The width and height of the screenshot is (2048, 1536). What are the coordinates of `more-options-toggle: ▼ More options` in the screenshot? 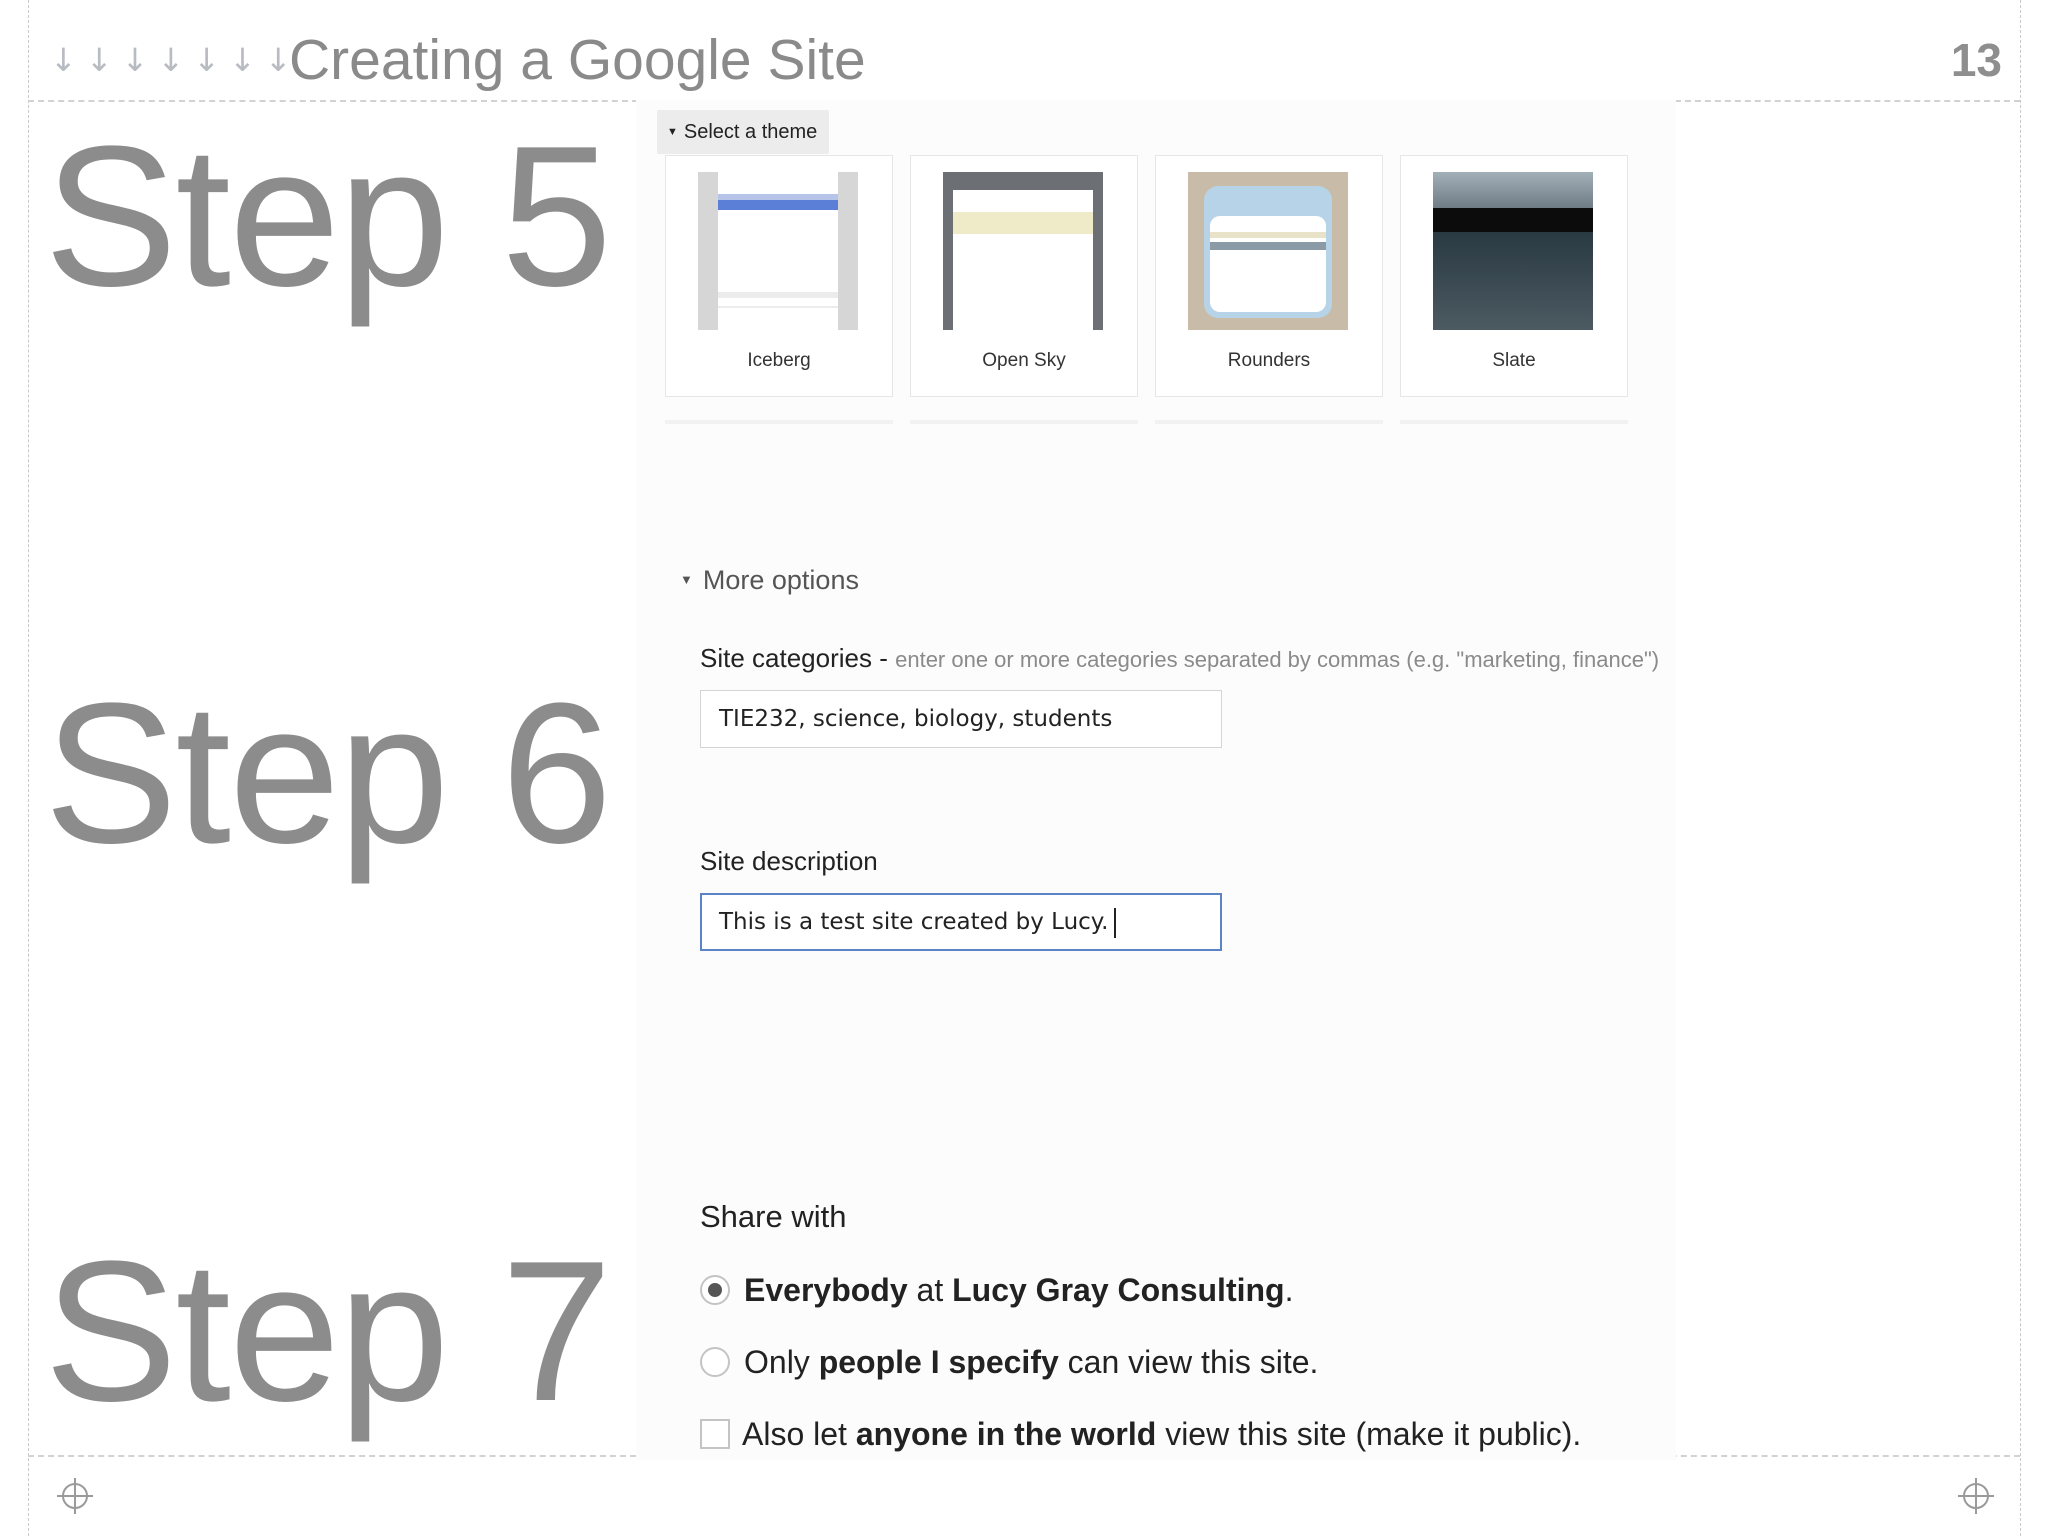 It's located at (769, 580).